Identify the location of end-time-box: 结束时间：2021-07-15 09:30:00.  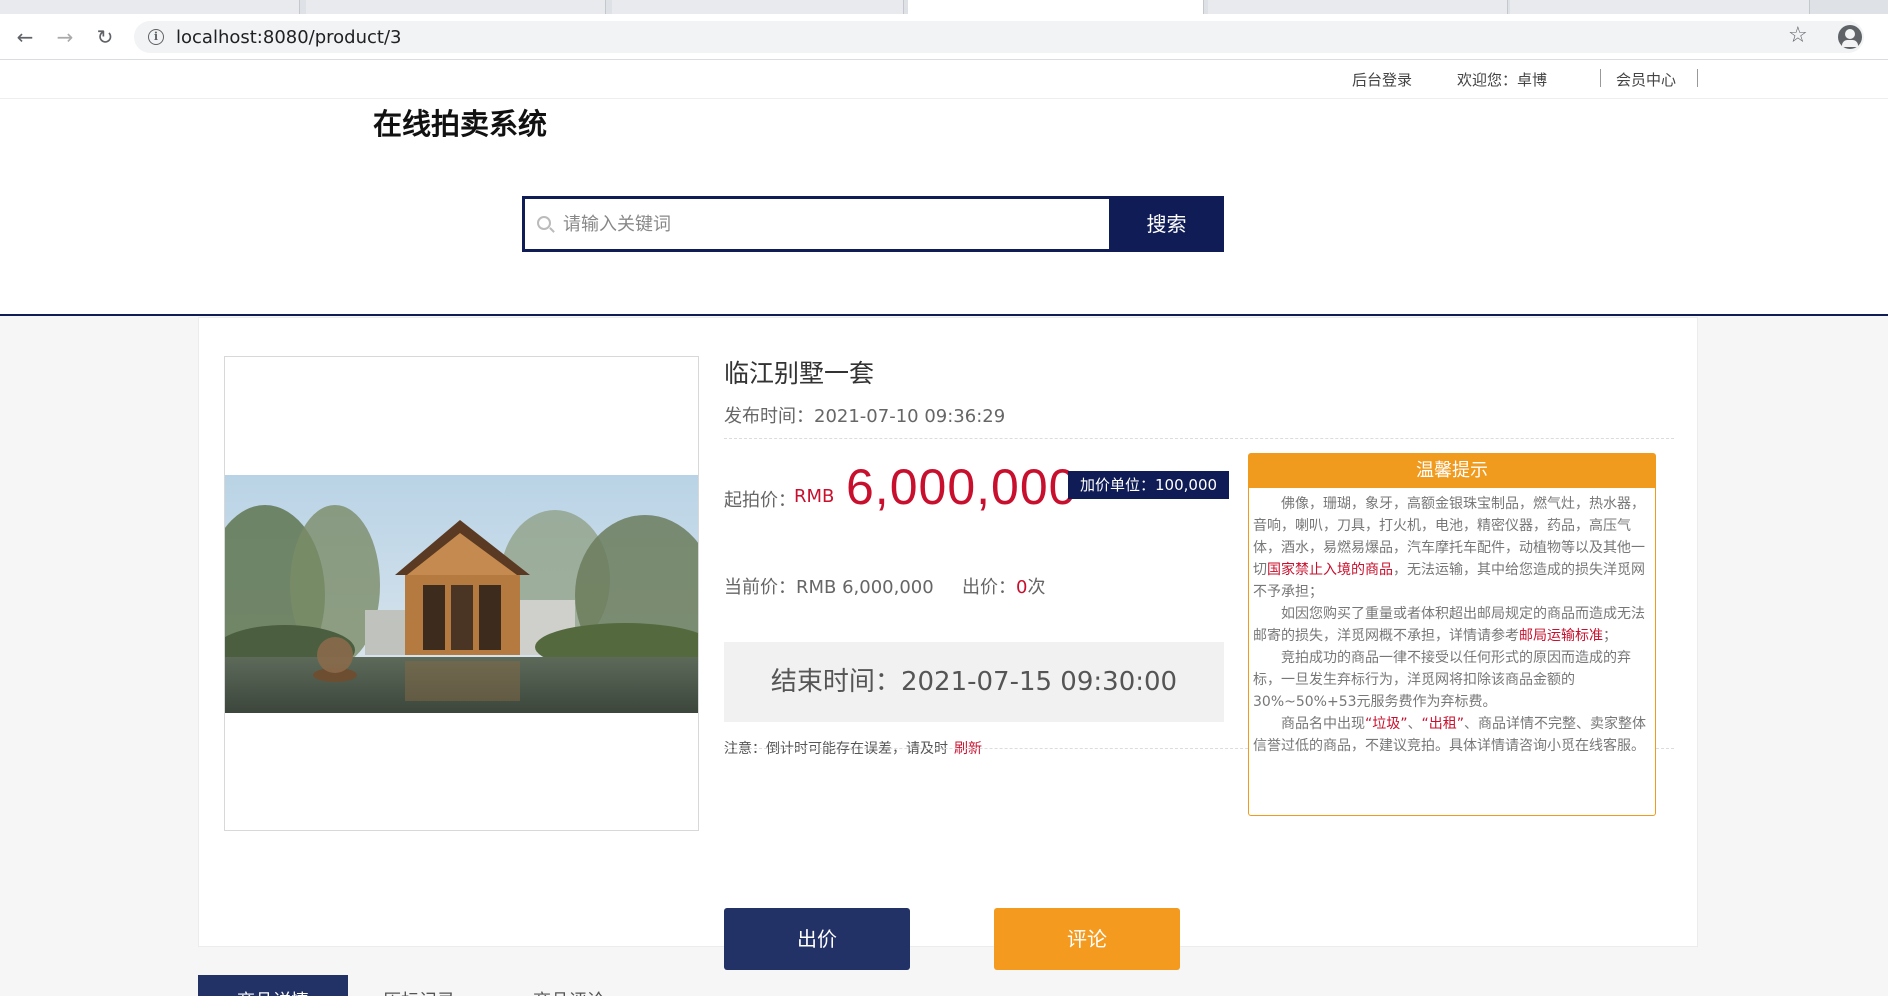
(974, 682).